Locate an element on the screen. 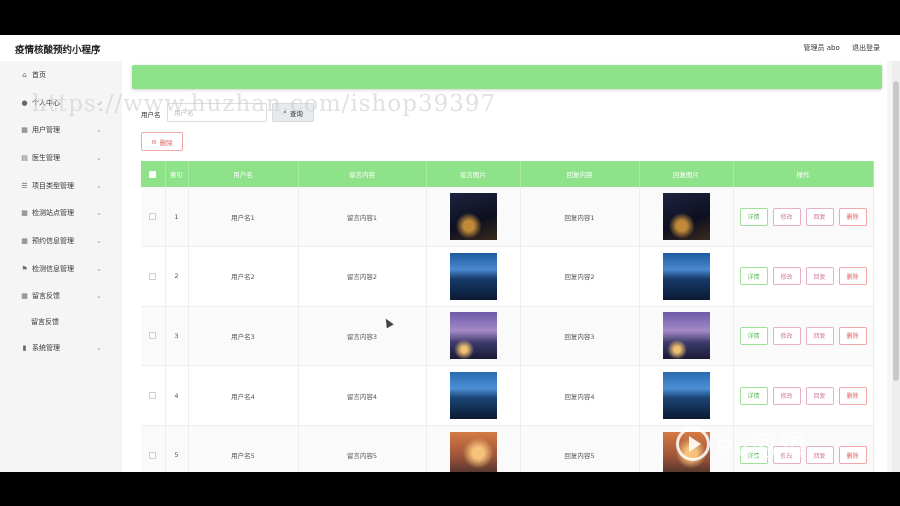  cell-reply: 回复内容3 is located at coordinates (580, 336).